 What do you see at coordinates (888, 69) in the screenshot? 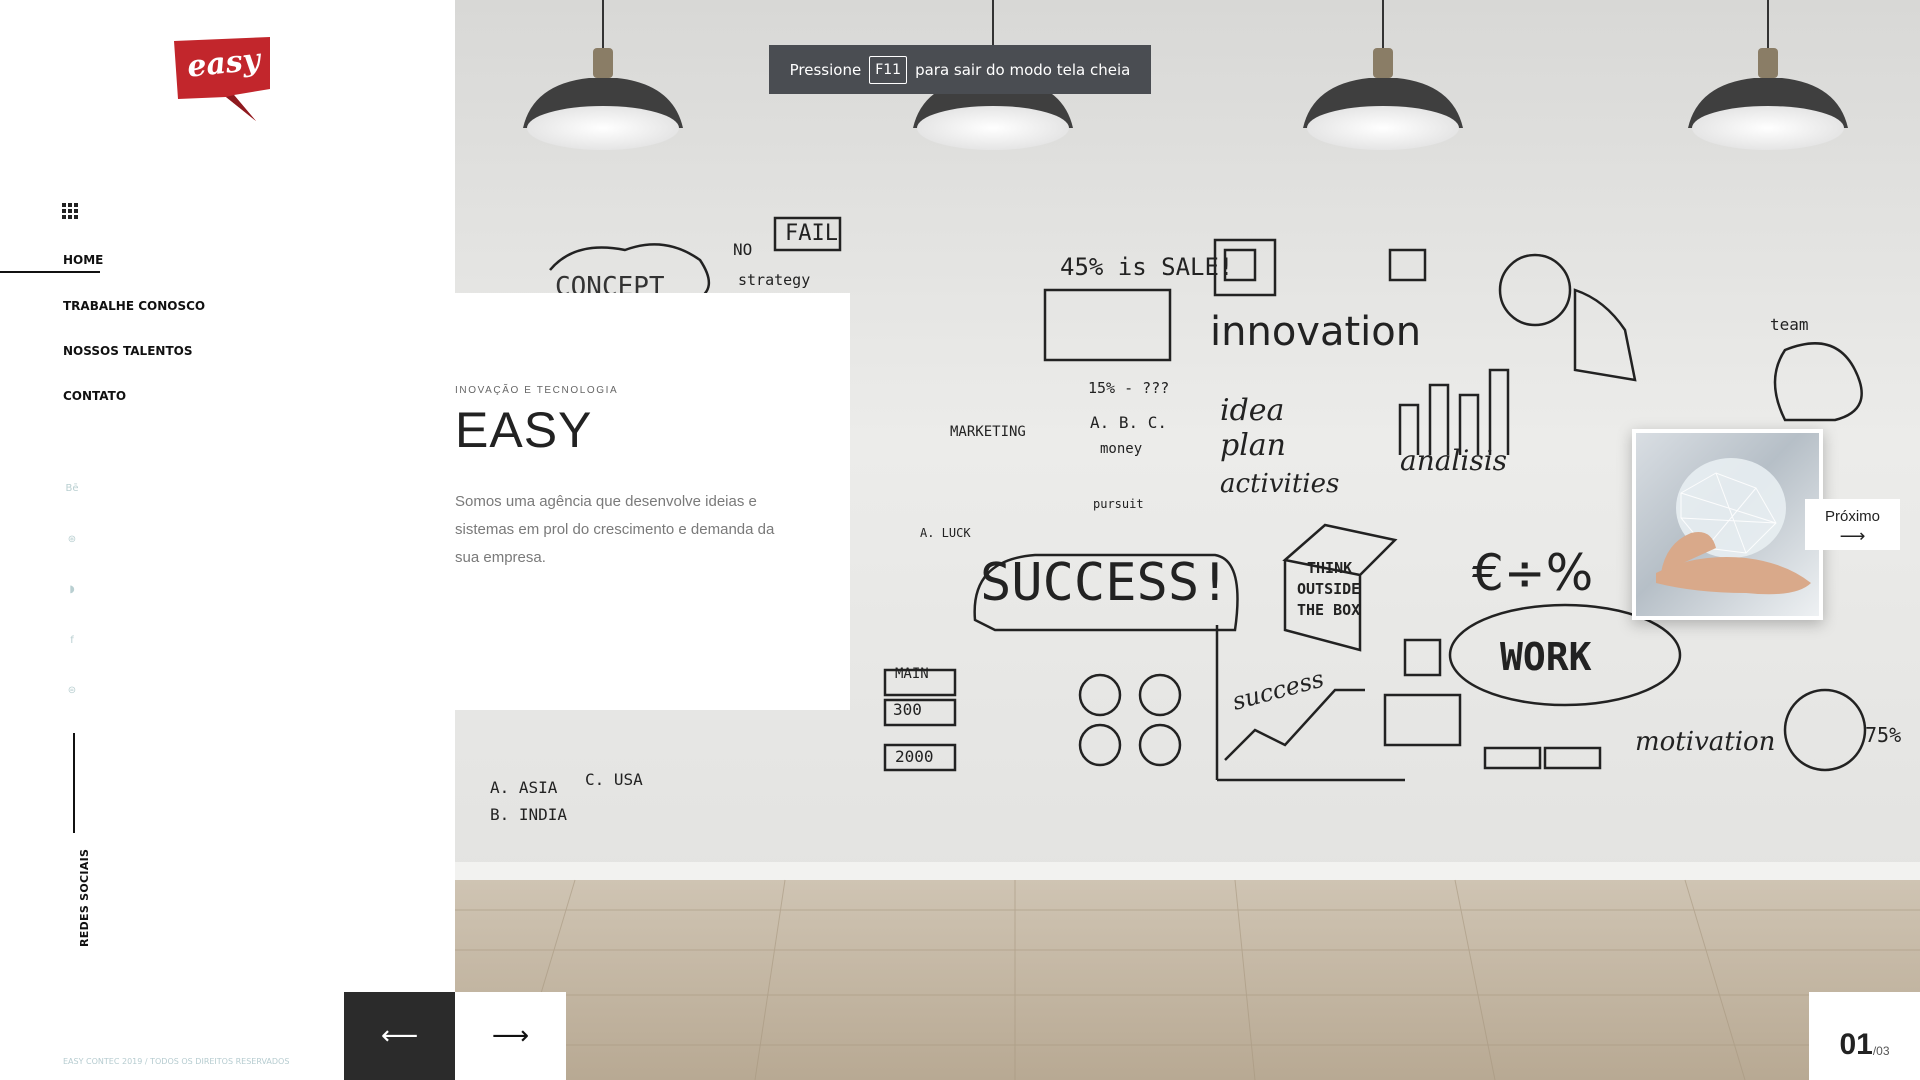
I see `f11-key: F11` at bounding box center [888, 69].